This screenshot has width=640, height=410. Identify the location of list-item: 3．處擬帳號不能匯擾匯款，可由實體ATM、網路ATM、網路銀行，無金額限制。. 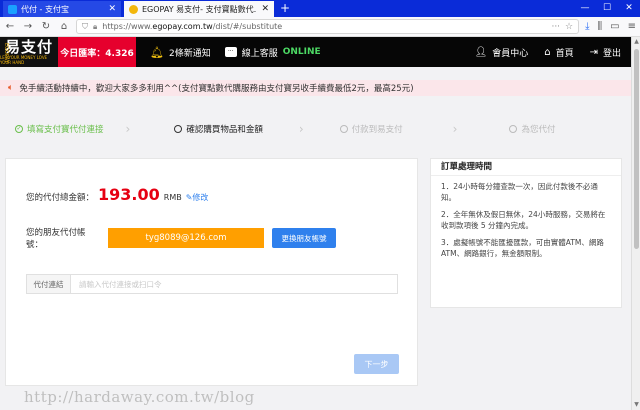
(522, 248).